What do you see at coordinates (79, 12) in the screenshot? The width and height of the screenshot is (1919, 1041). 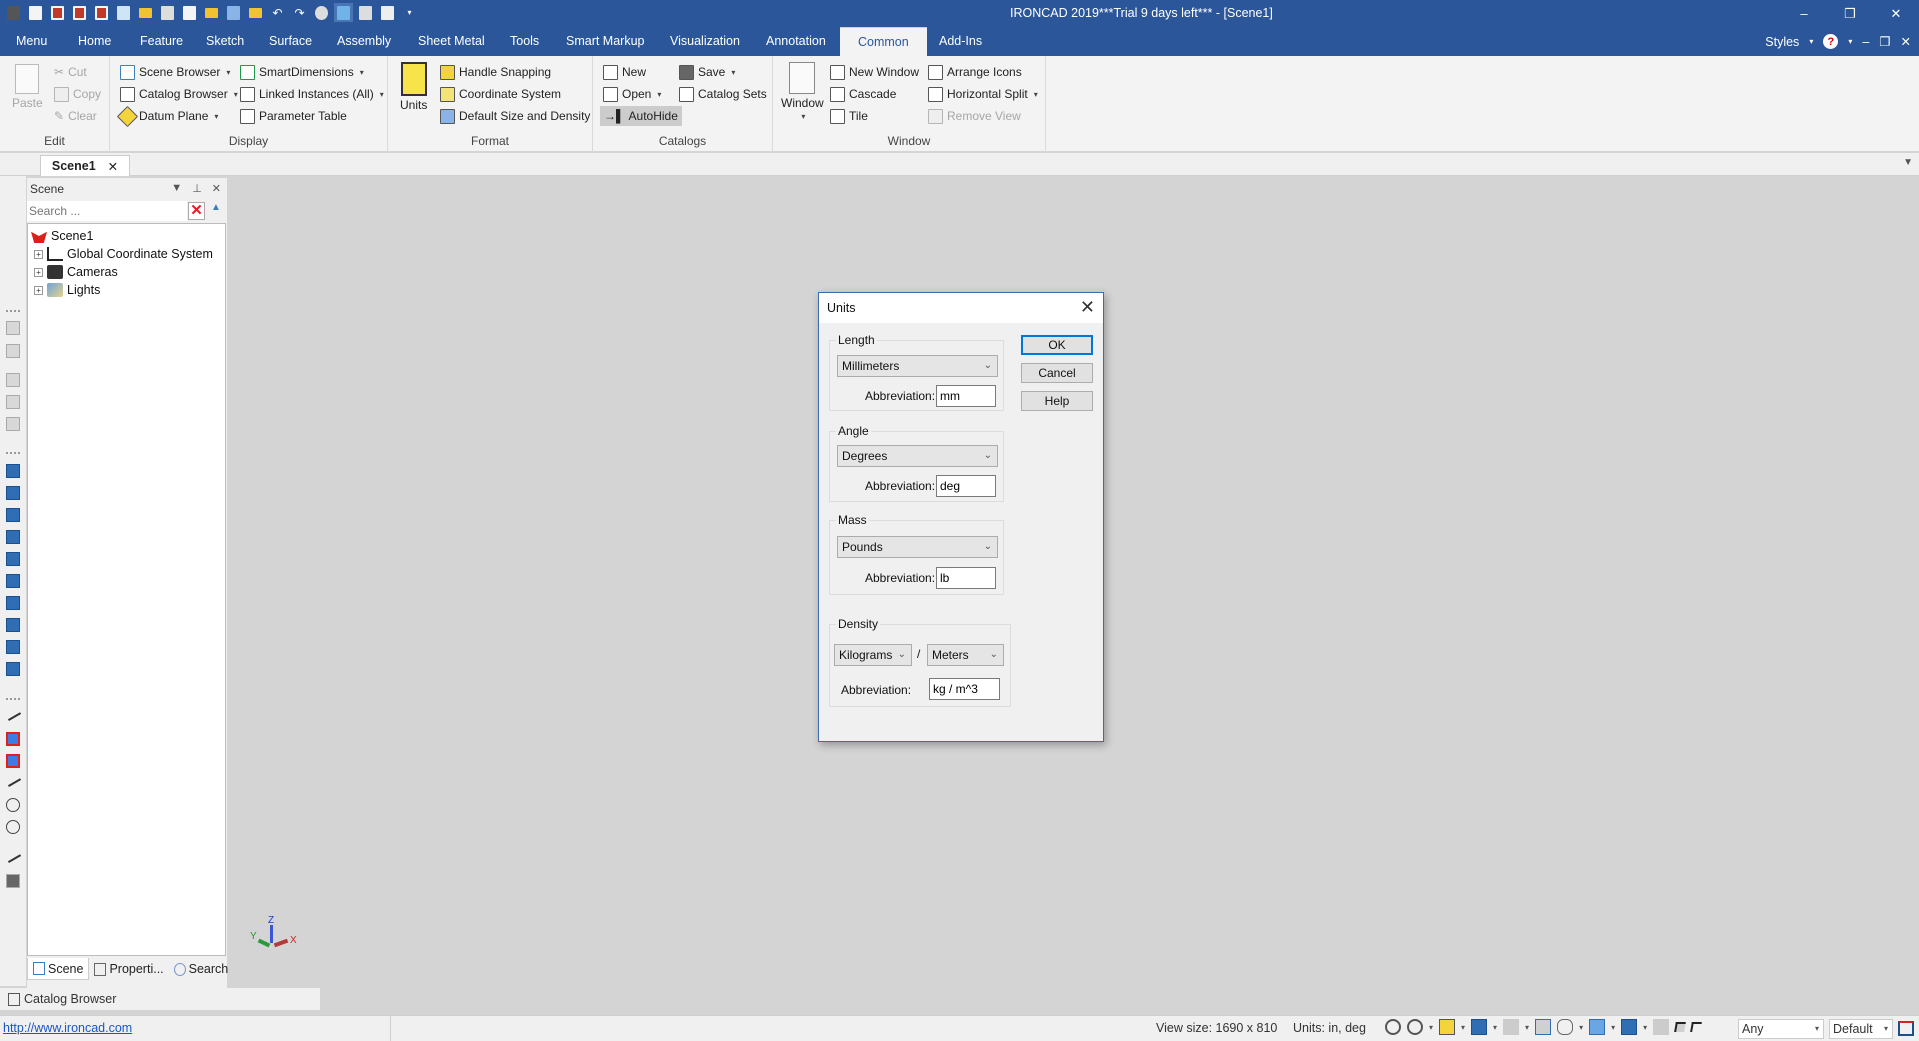 I see `export-icon` at bounding box center [79, 12].